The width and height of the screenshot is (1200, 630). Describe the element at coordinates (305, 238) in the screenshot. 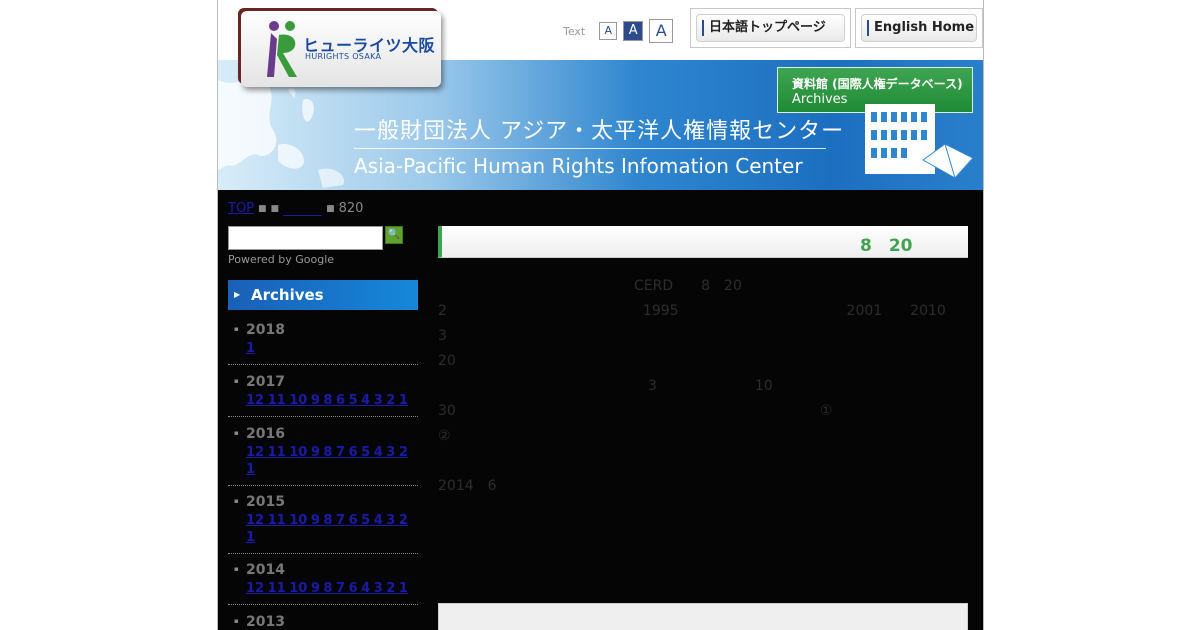

I see `search-input` at that location.